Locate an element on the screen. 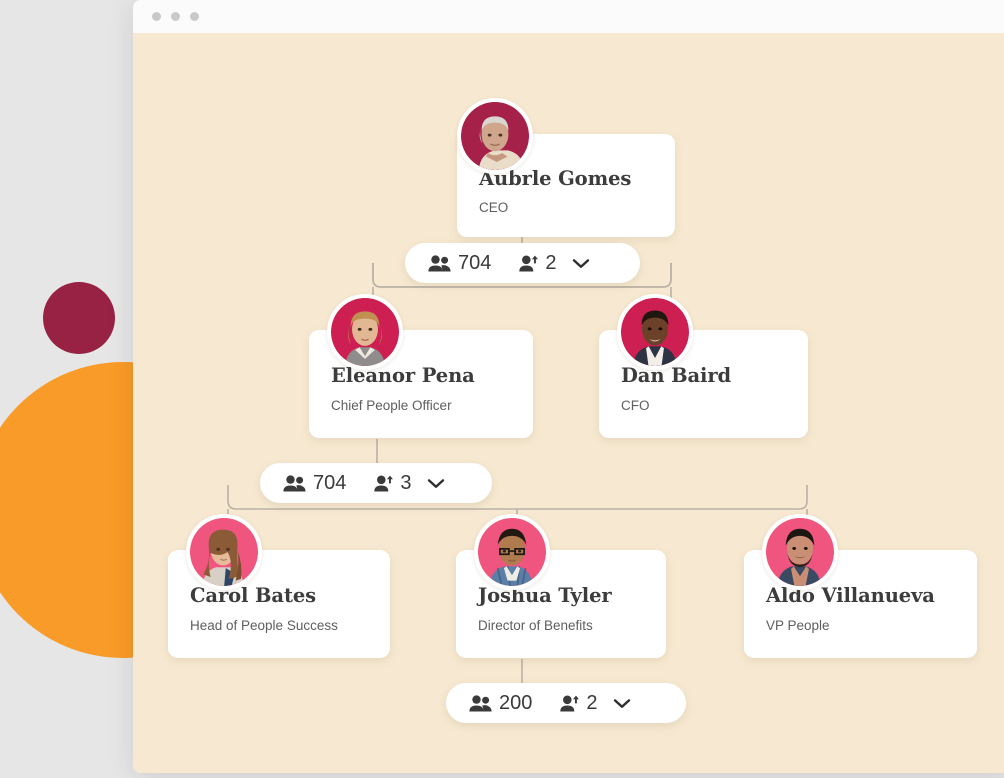 The height and width of the screenshot is (778, 1004). window-close-dot is located at coordinates (156, 16).